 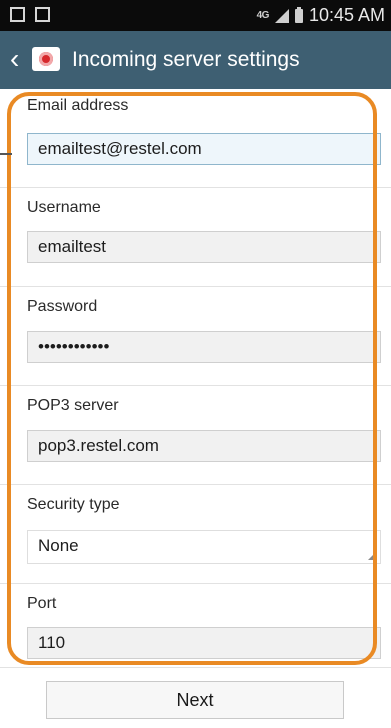 What do you see at coordinates (204, 149) in the screenshot?
I see `email-input: emailtest@restel.com` at bounding box center [204, 149].